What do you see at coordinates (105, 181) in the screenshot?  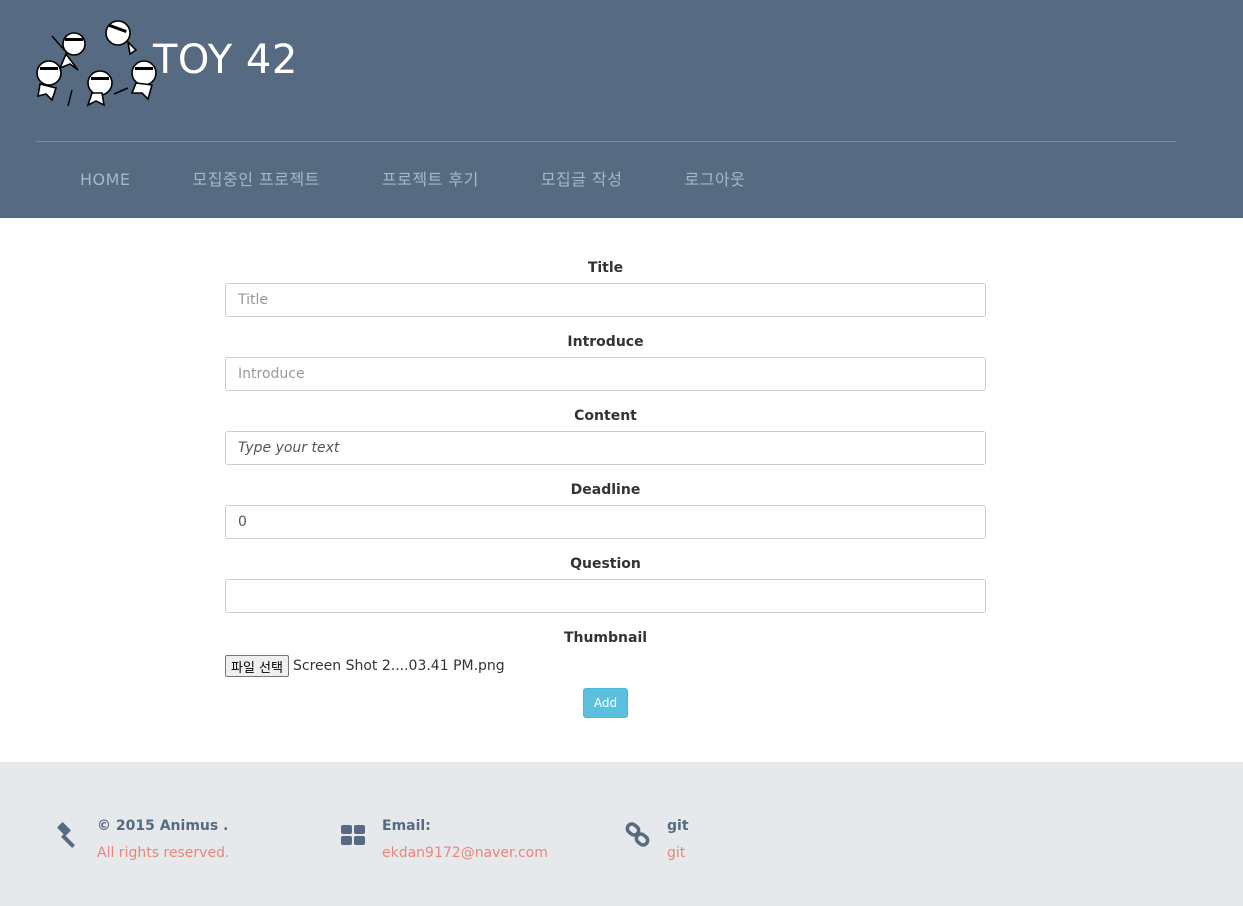 I see `nav-item-home: HOME` at bounding box center [105, 181].